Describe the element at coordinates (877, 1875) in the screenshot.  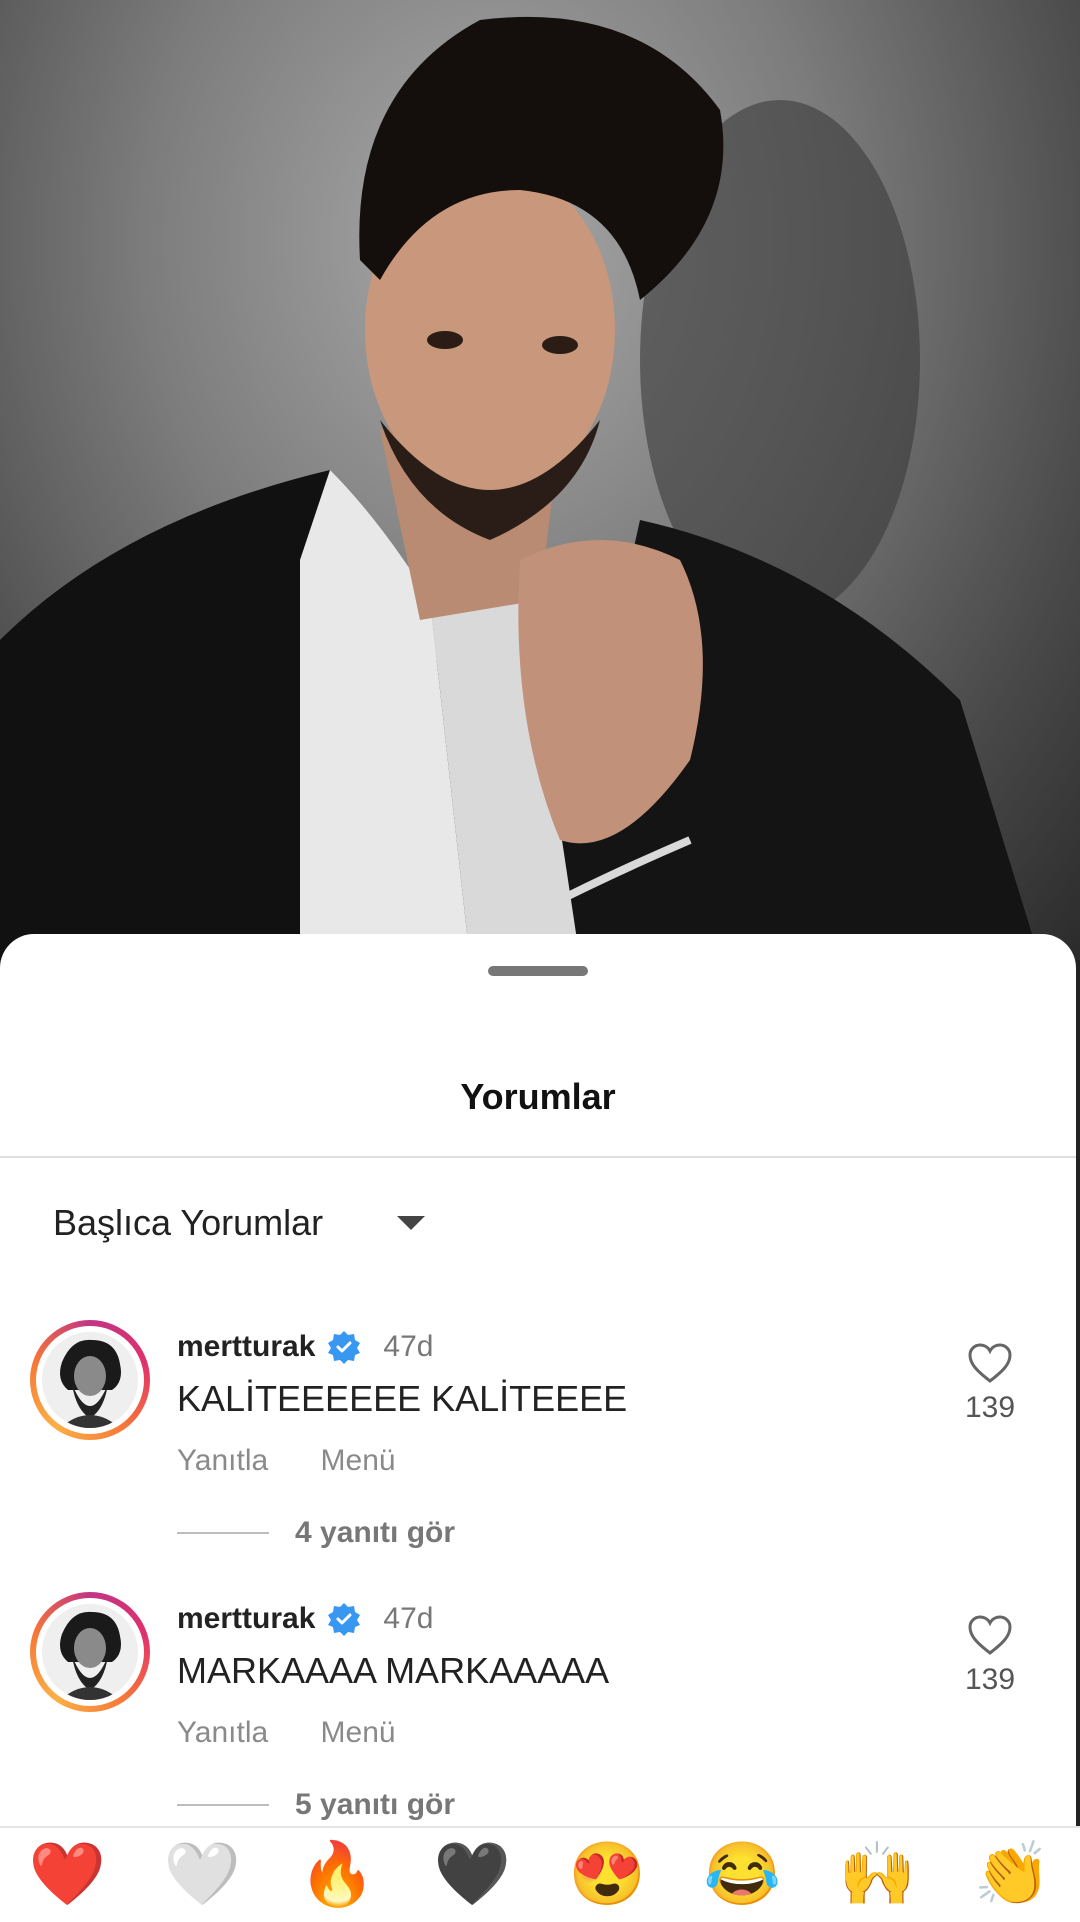
I see `emoji-raising-hands: 🙌` at that location.